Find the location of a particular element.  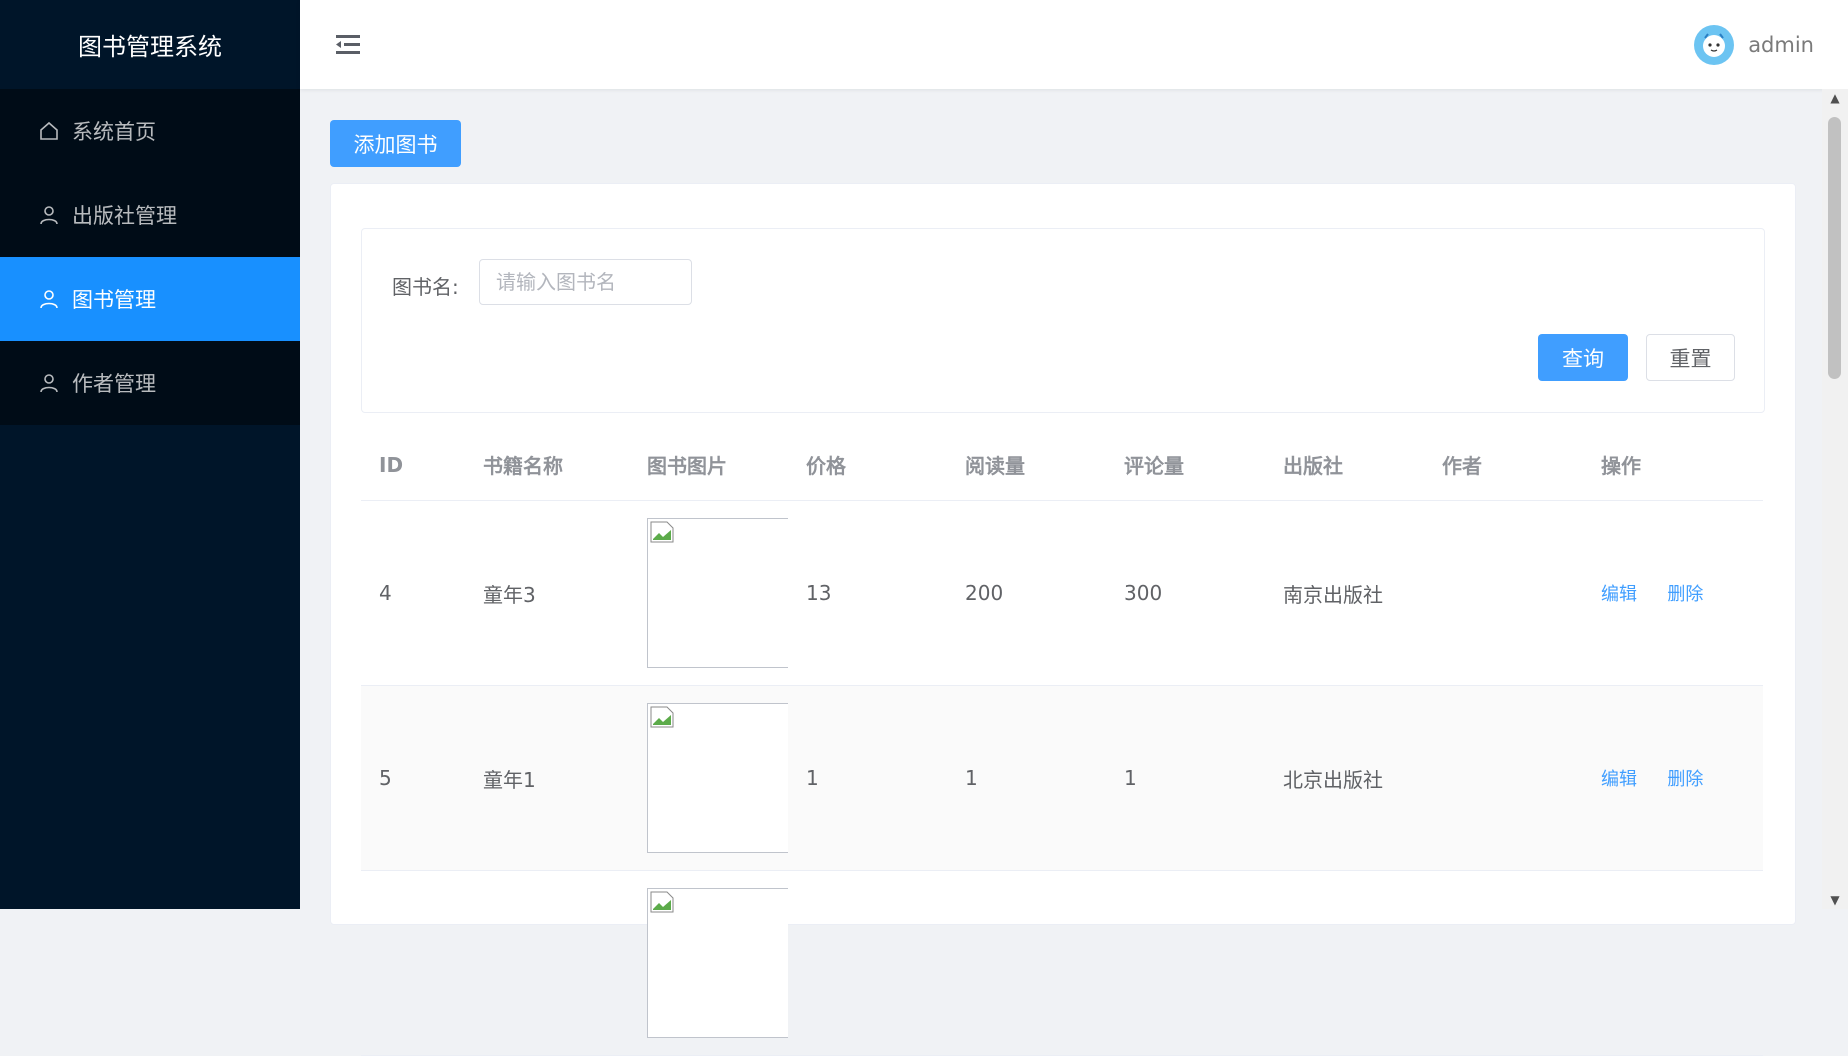

table-row: 5 童年1 1 1 1 北京出版社 编辑 删除 is located at coordinates (1062, 778).